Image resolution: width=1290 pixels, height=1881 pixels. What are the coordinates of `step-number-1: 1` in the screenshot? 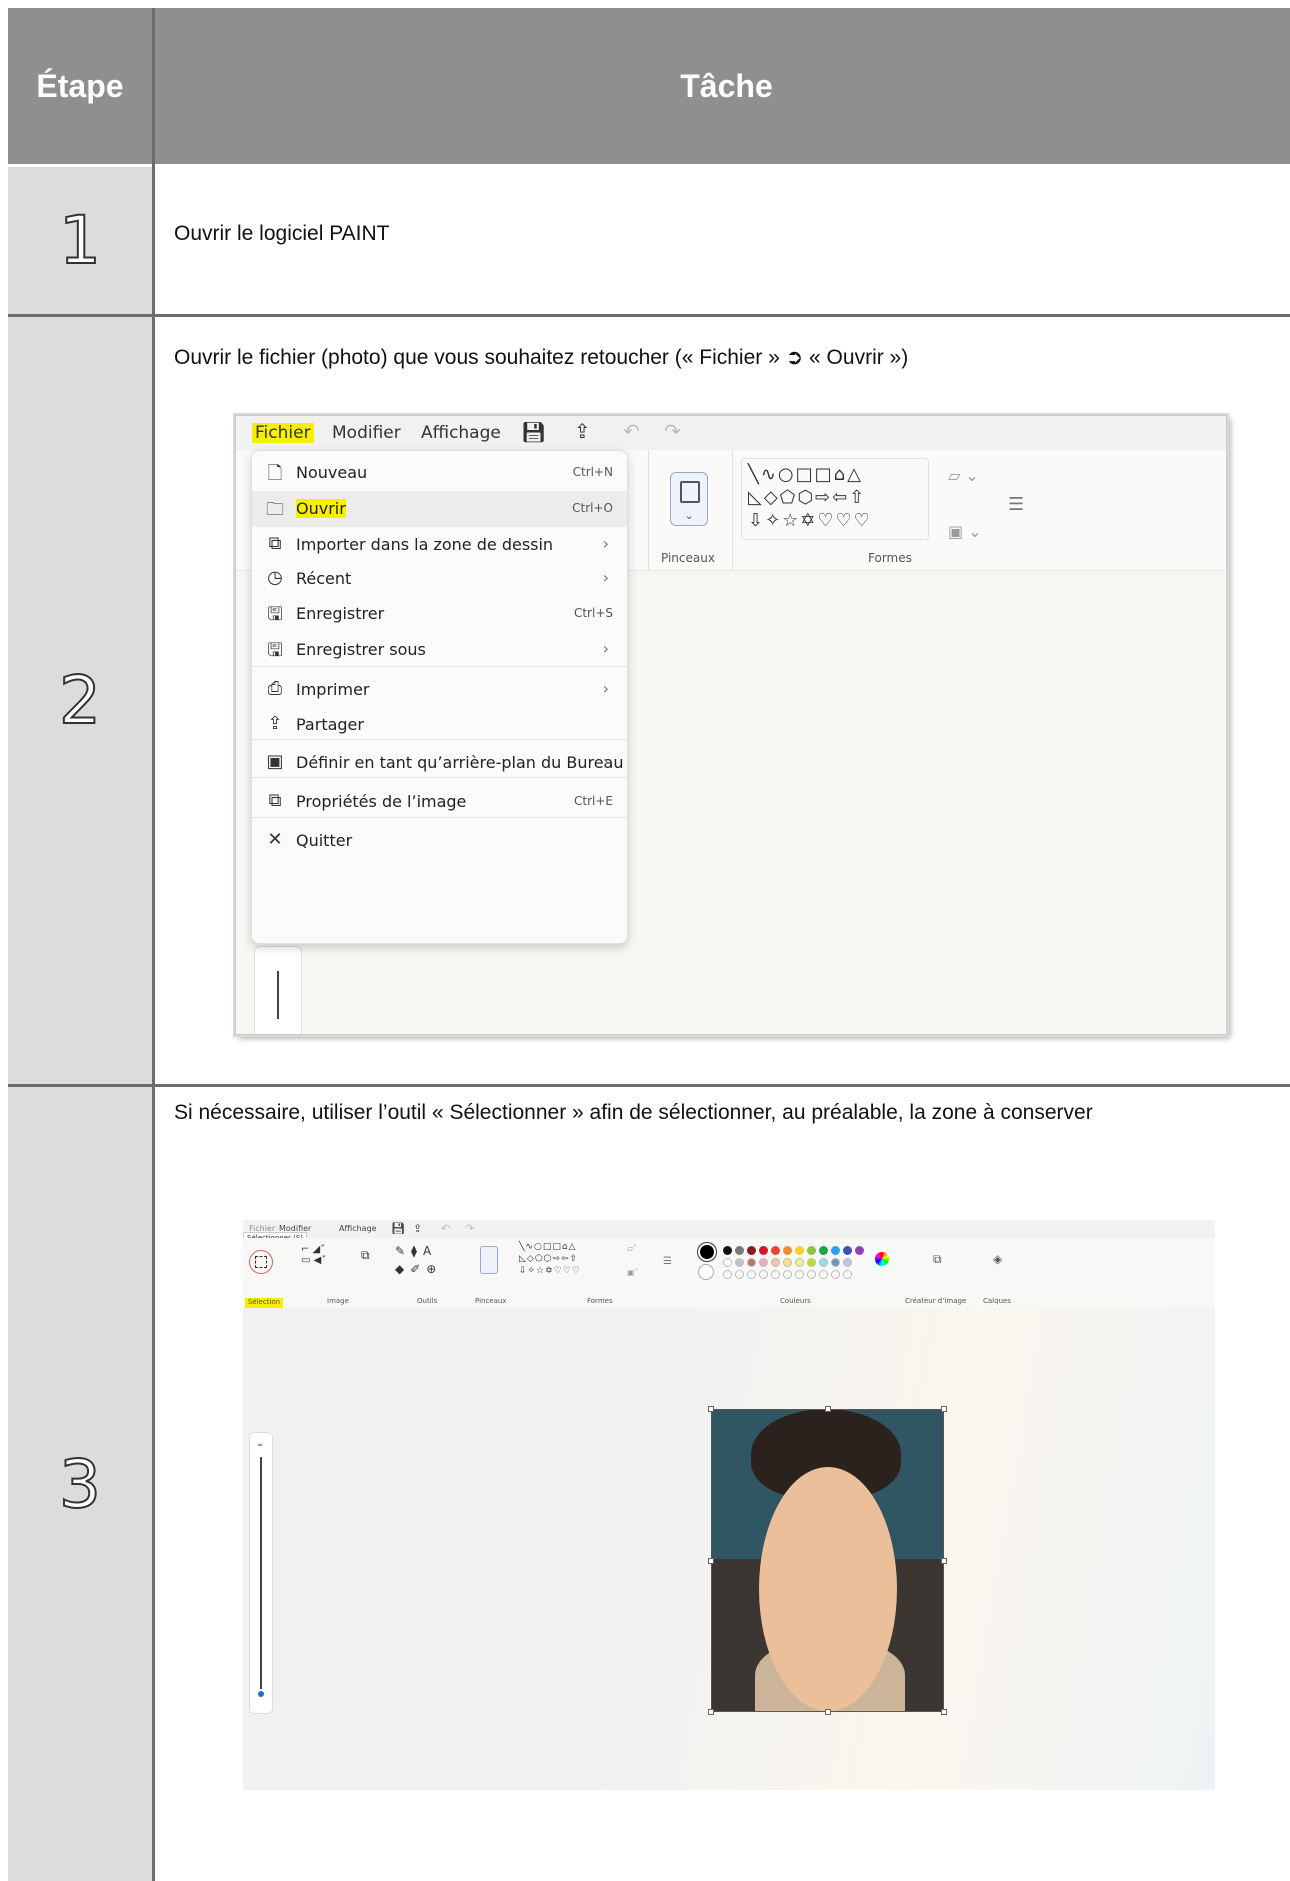 It's located at (80, 240).